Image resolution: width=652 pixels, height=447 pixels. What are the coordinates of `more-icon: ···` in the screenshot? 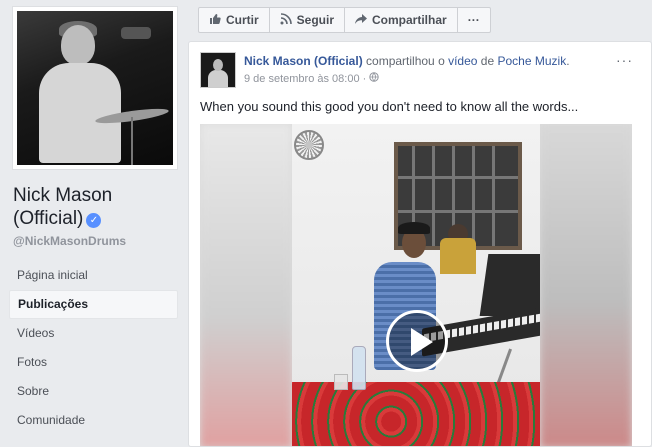 It's located at (473, 20).